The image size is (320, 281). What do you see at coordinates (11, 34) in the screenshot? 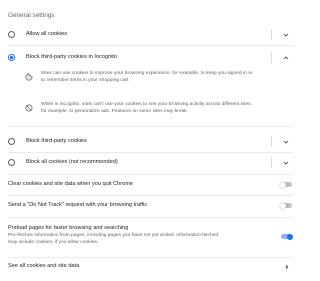
I see `radio-allow-all` at bounding box center [11, 34].